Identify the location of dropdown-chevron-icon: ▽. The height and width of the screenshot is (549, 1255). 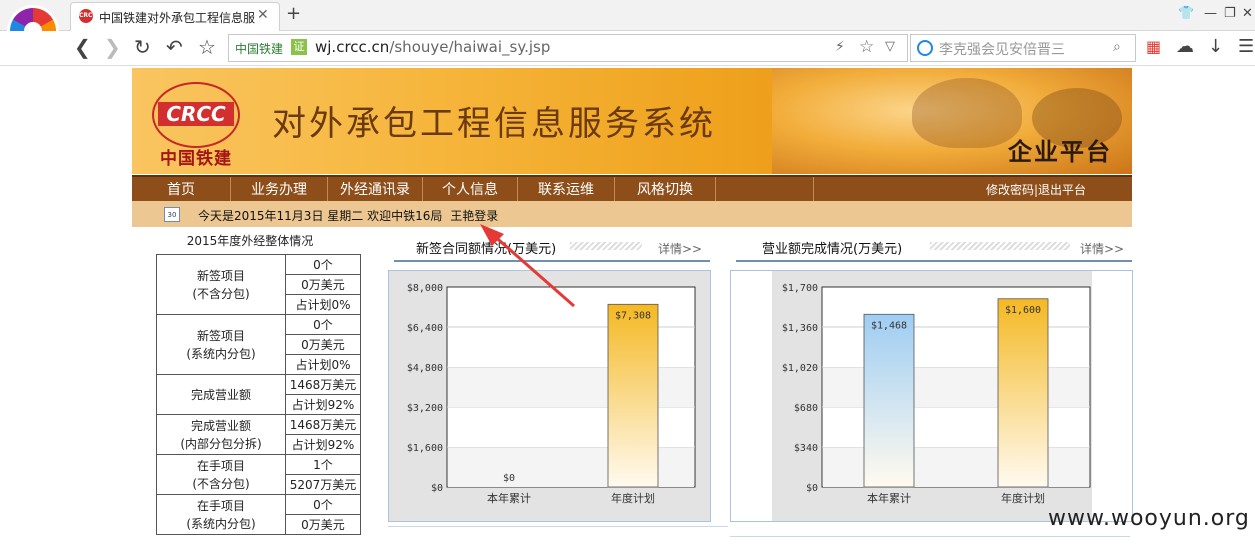
(890, 46).